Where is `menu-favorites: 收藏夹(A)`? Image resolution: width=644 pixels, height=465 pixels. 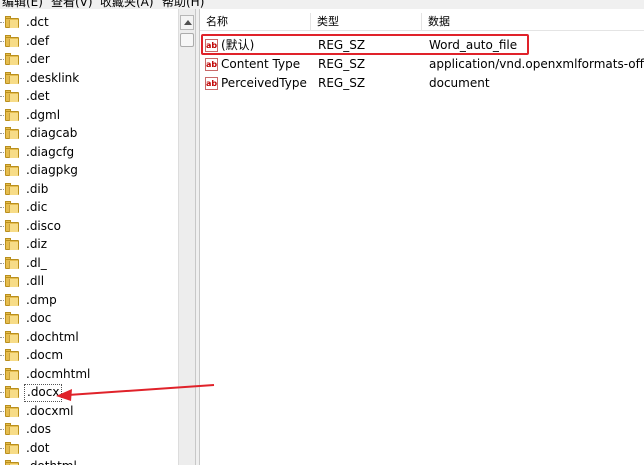 menu-favorites: 收藏夹(A) is located at coordinates (127, 4).